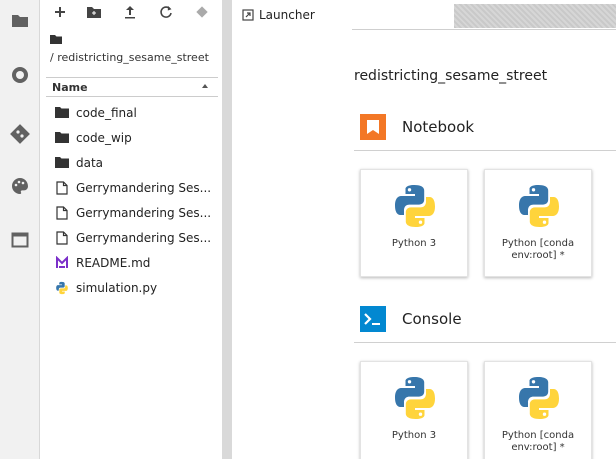 Image resolution: width=616 pixels, height=459 pixels. What do you see at coordinates (451, 76) in the screenshot?
I see `launcher-title: redistricting_sesame_street` at bounding box center [451, 76].